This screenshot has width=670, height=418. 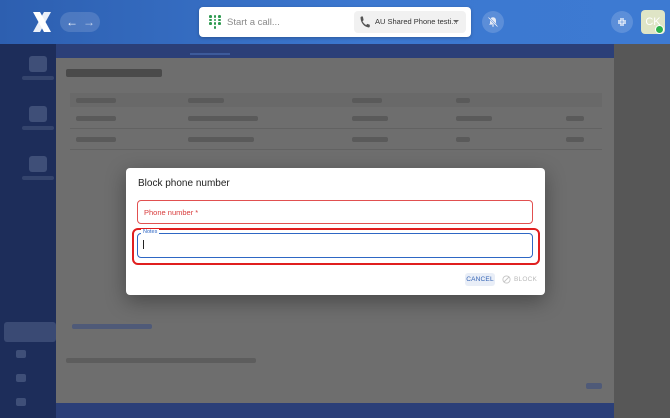 I want to click on bell-off-icon, so click(x=493, y=22).